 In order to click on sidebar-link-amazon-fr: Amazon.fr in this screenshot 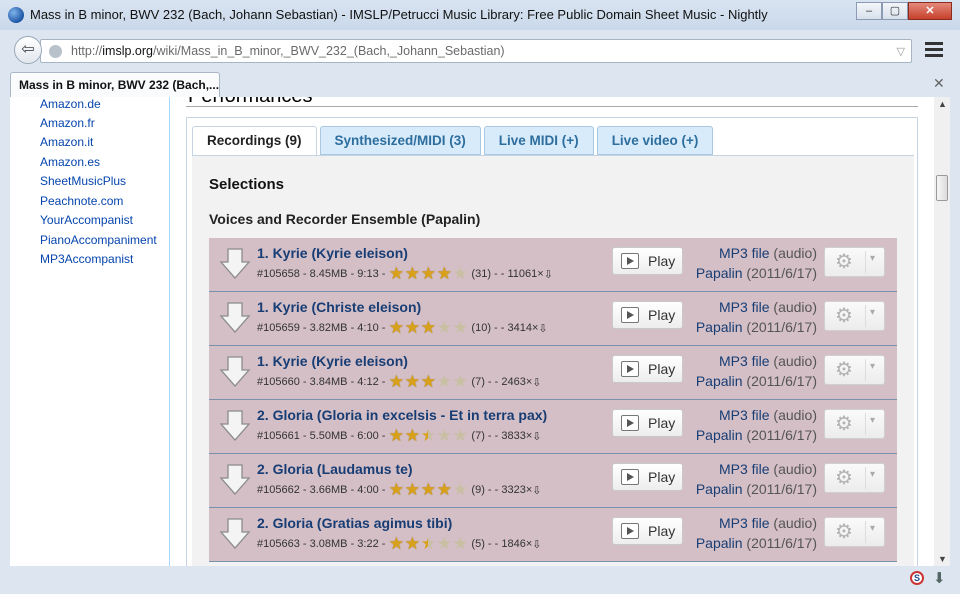, I will do `click(67, 123)`.